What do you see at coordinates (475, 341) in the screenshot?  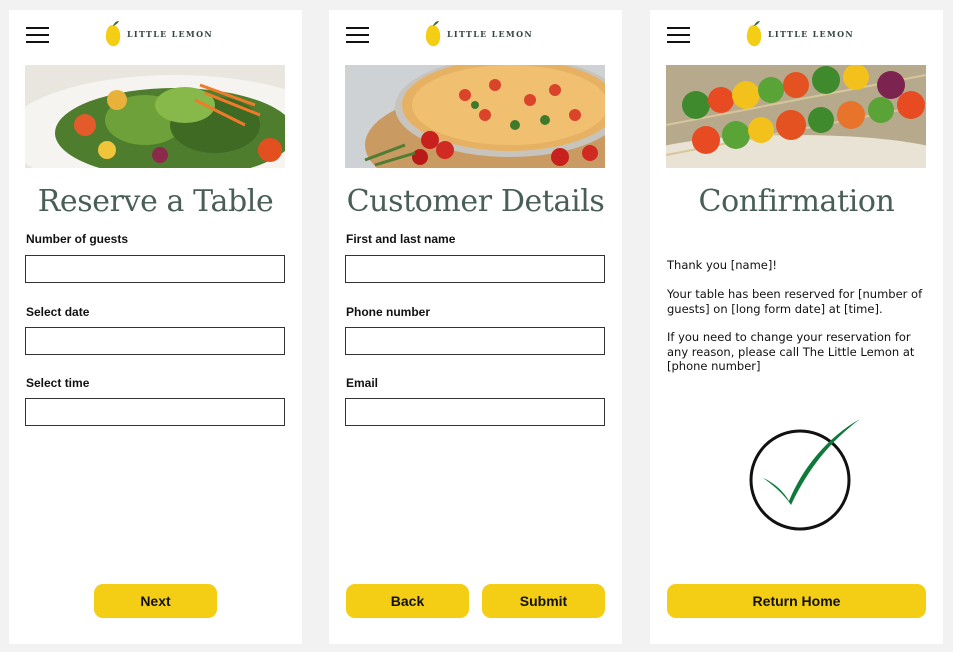 I see `phone-input` at bounding box center [475, 341].